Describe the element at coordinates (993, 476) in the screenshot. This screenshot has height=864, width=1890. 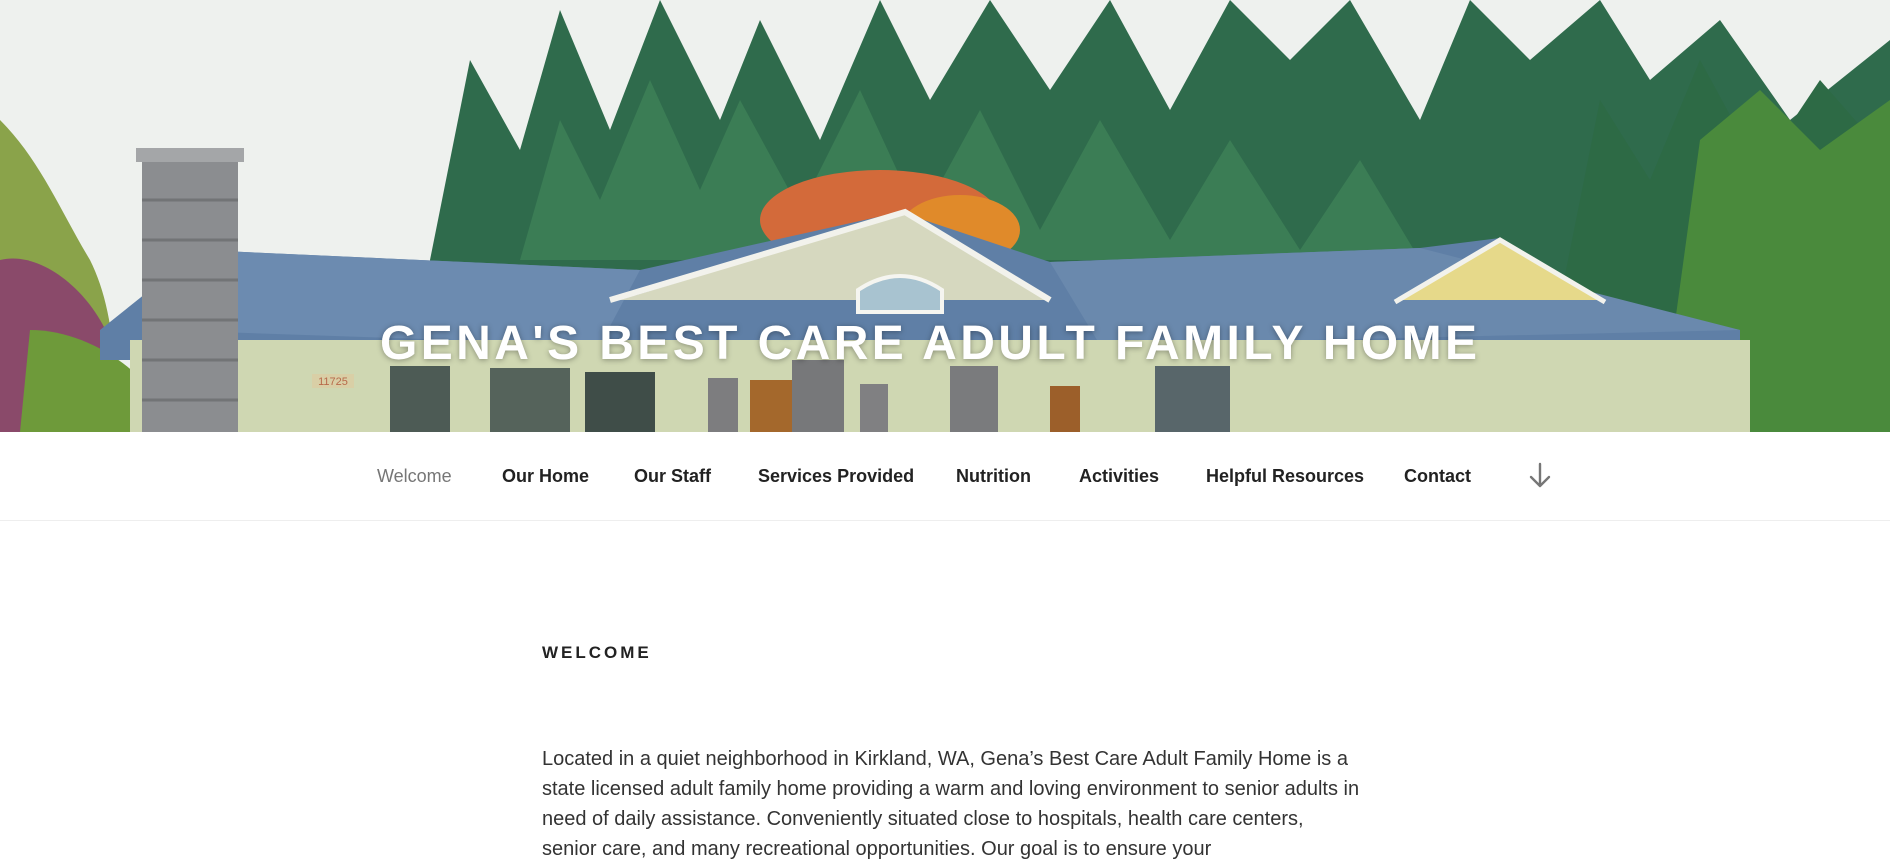
I see `nav-item-nutrition: Nutrition` at that location.